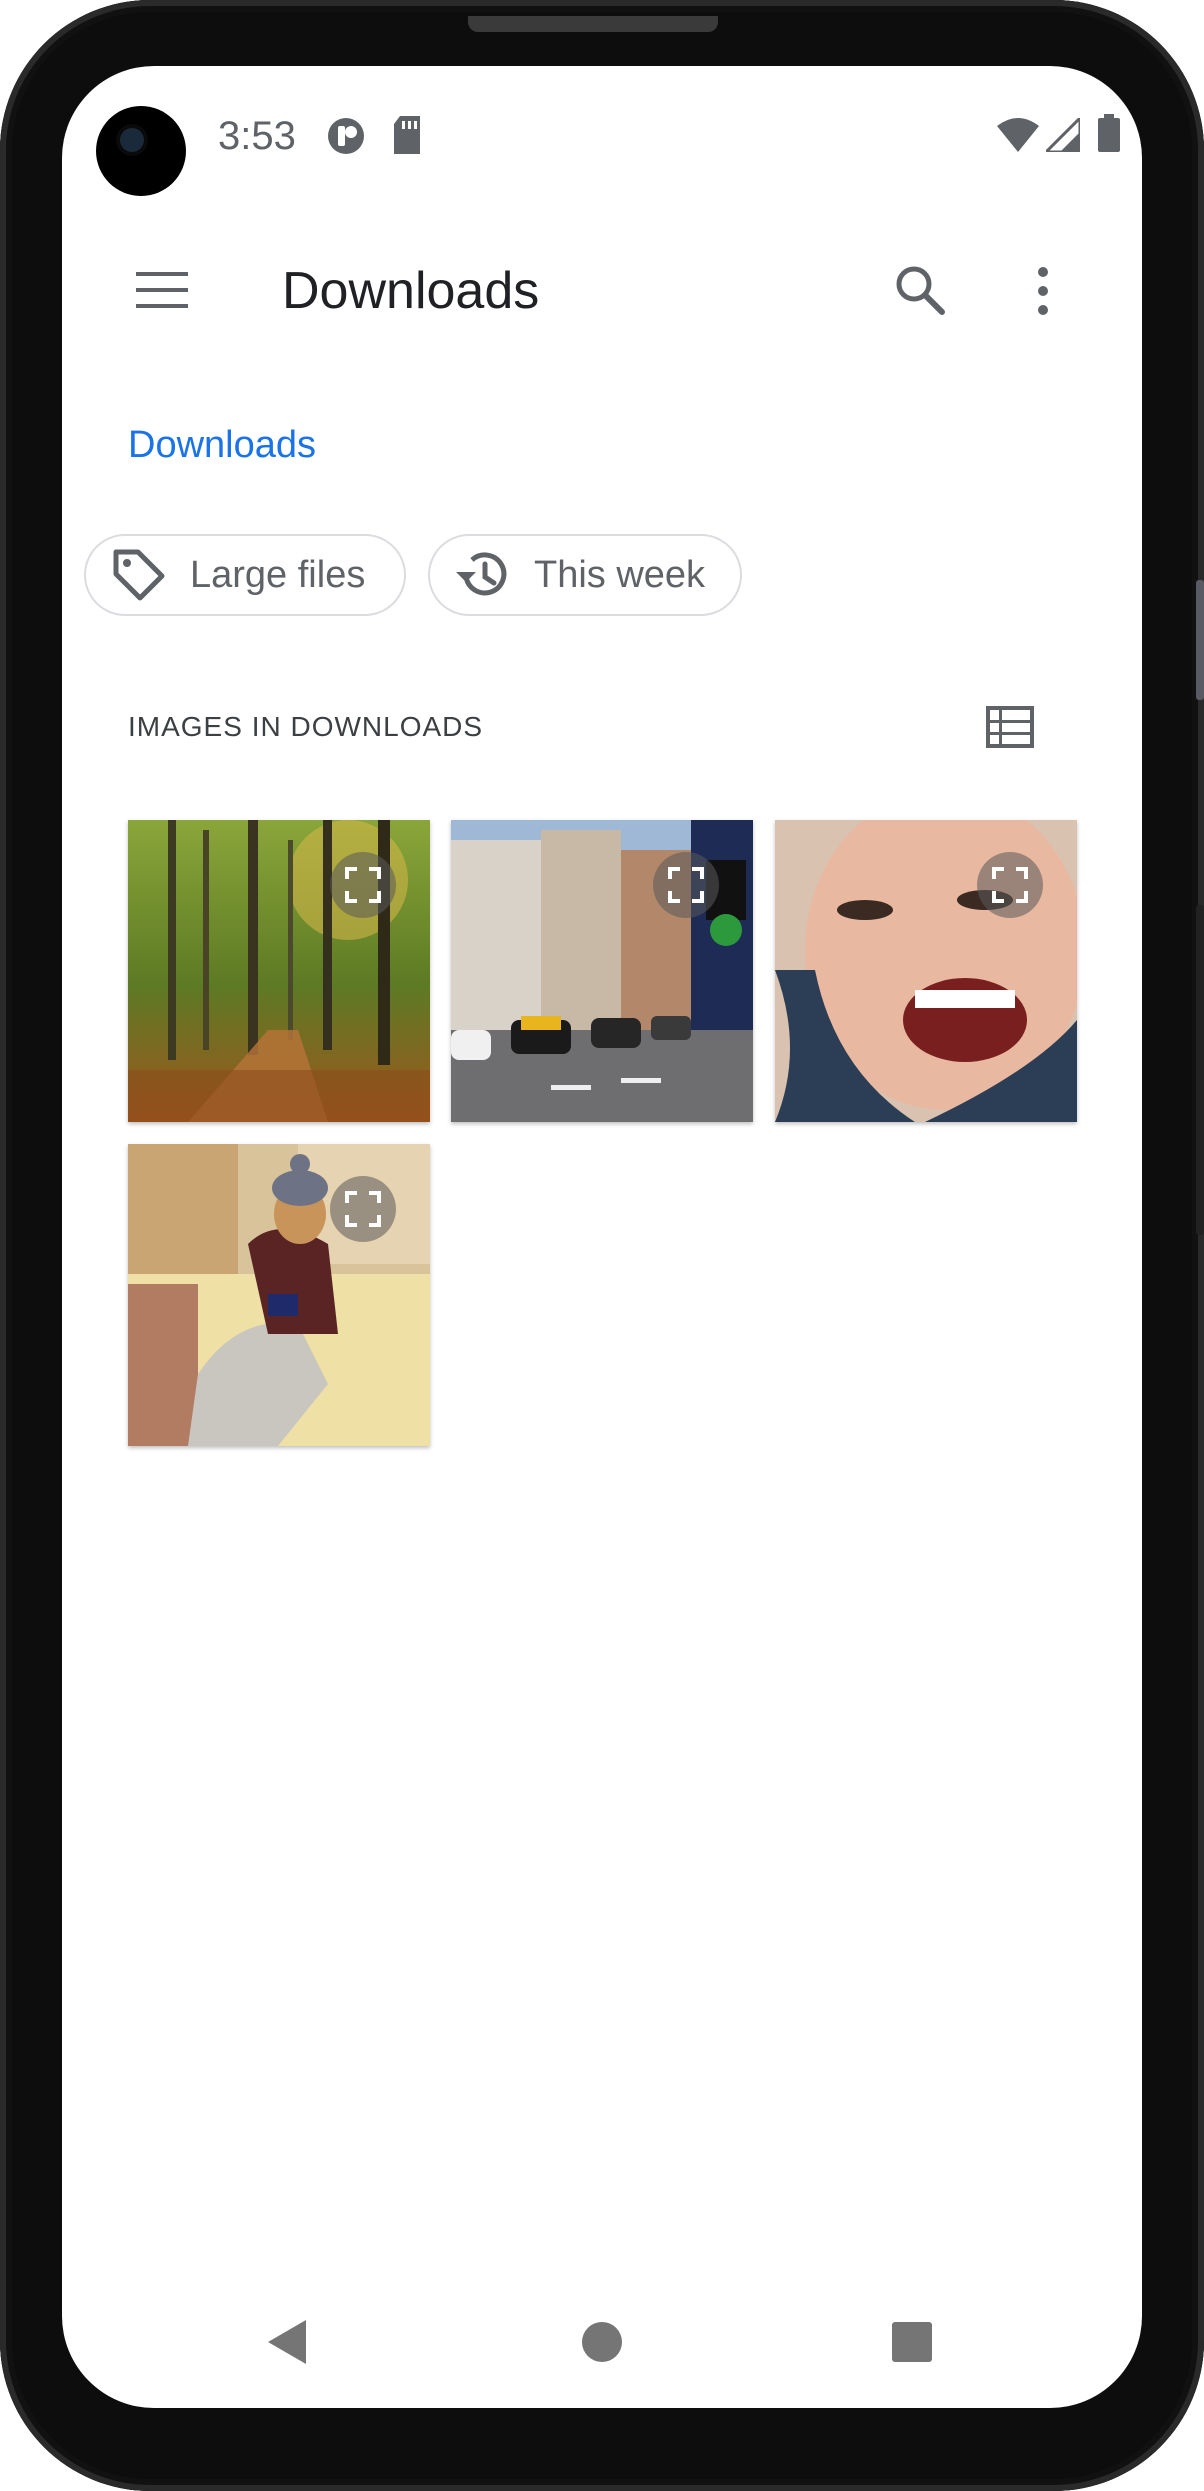  Describe the element at coordinates (306, 726) in the screenshot. I see `section-title: IMAGES IN DOWNLOADS` at that location.